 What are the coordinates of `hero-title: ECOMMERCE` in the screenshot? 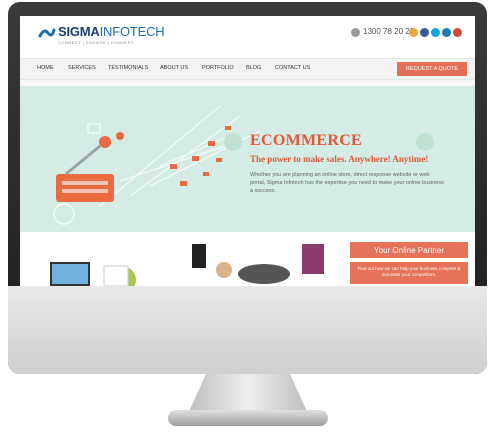 It's located at (306, 140).